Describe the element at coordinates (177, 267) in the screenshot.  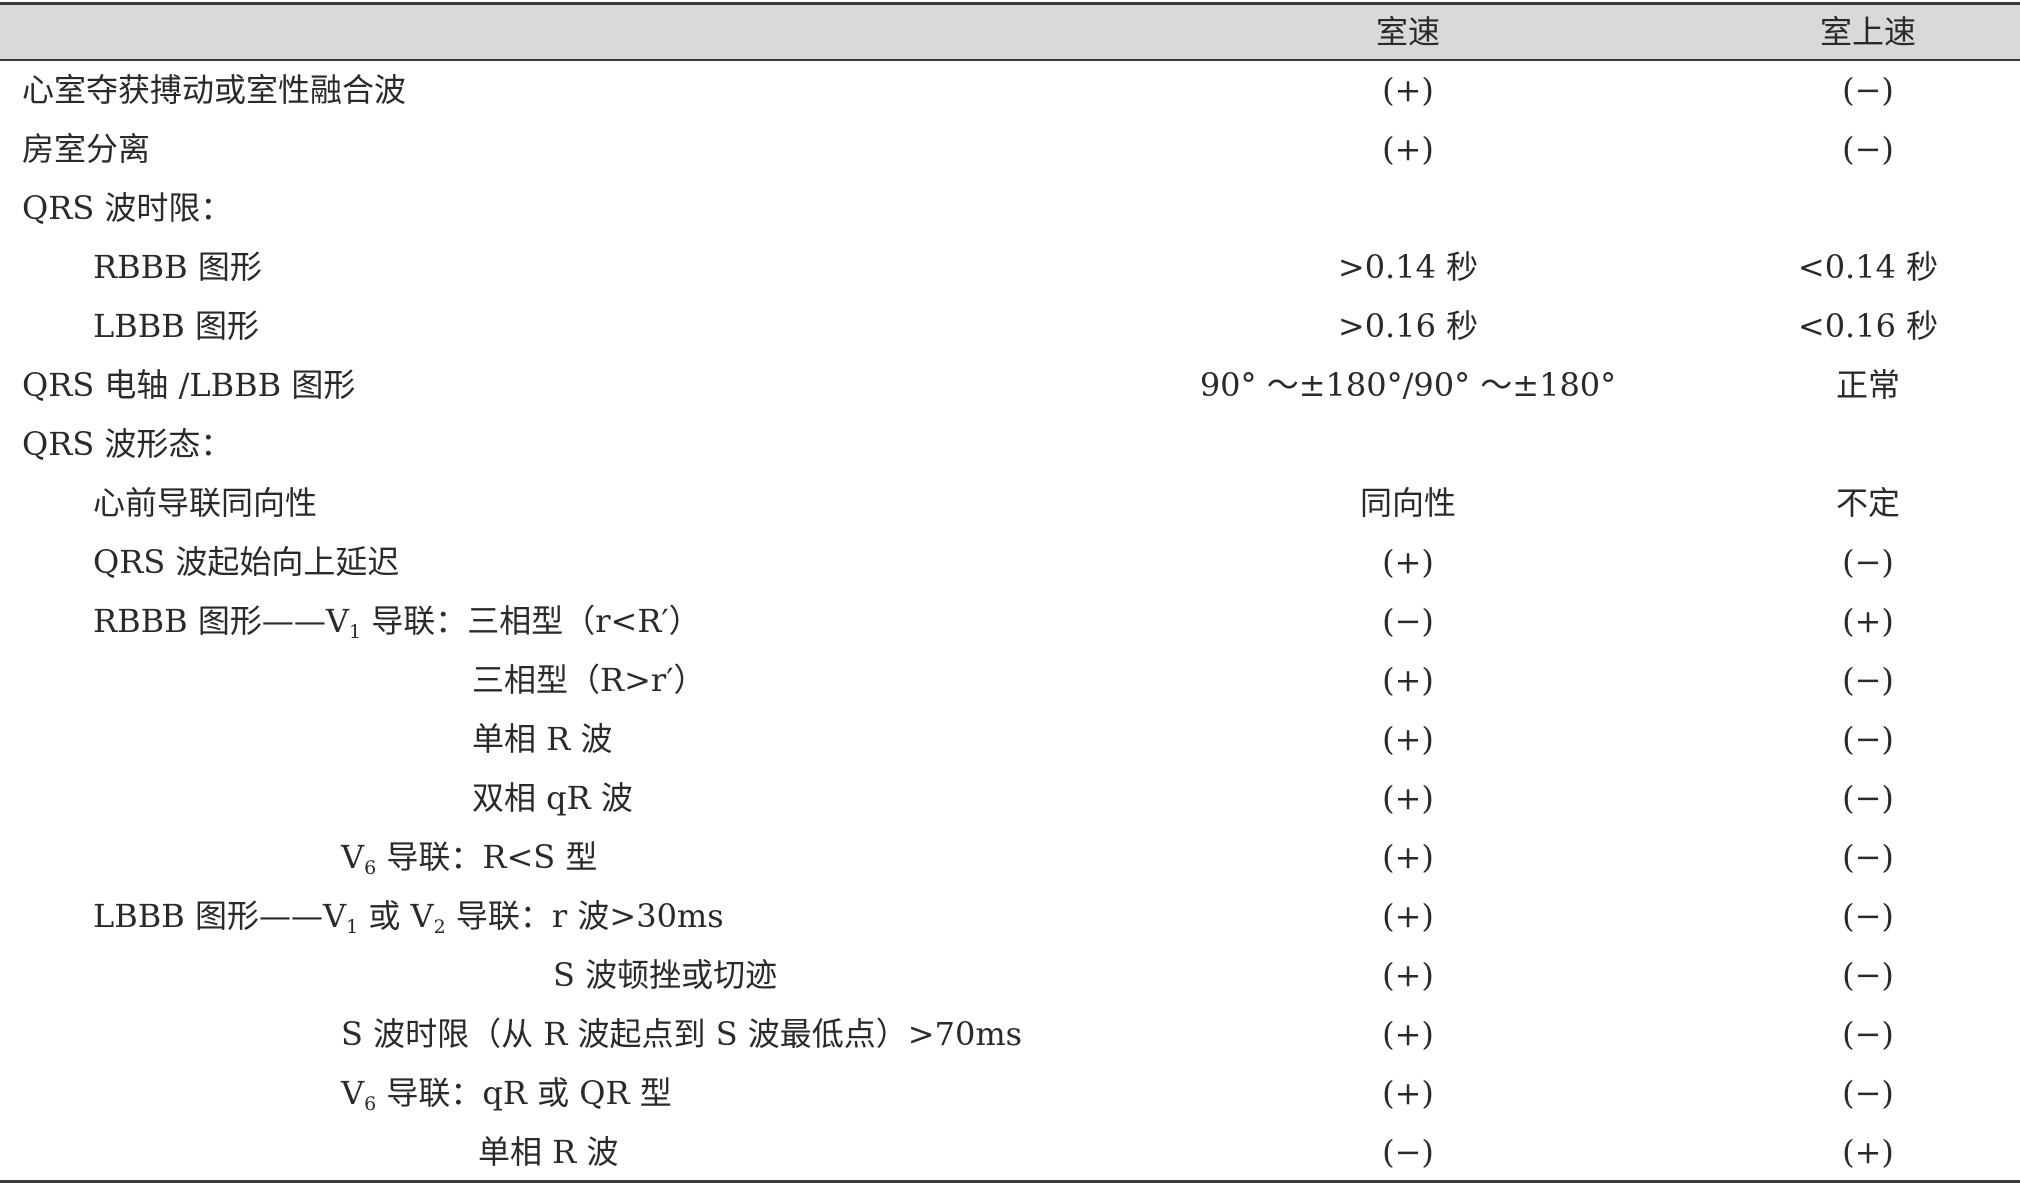
I see `row-label: RBBB 图形` at that location.